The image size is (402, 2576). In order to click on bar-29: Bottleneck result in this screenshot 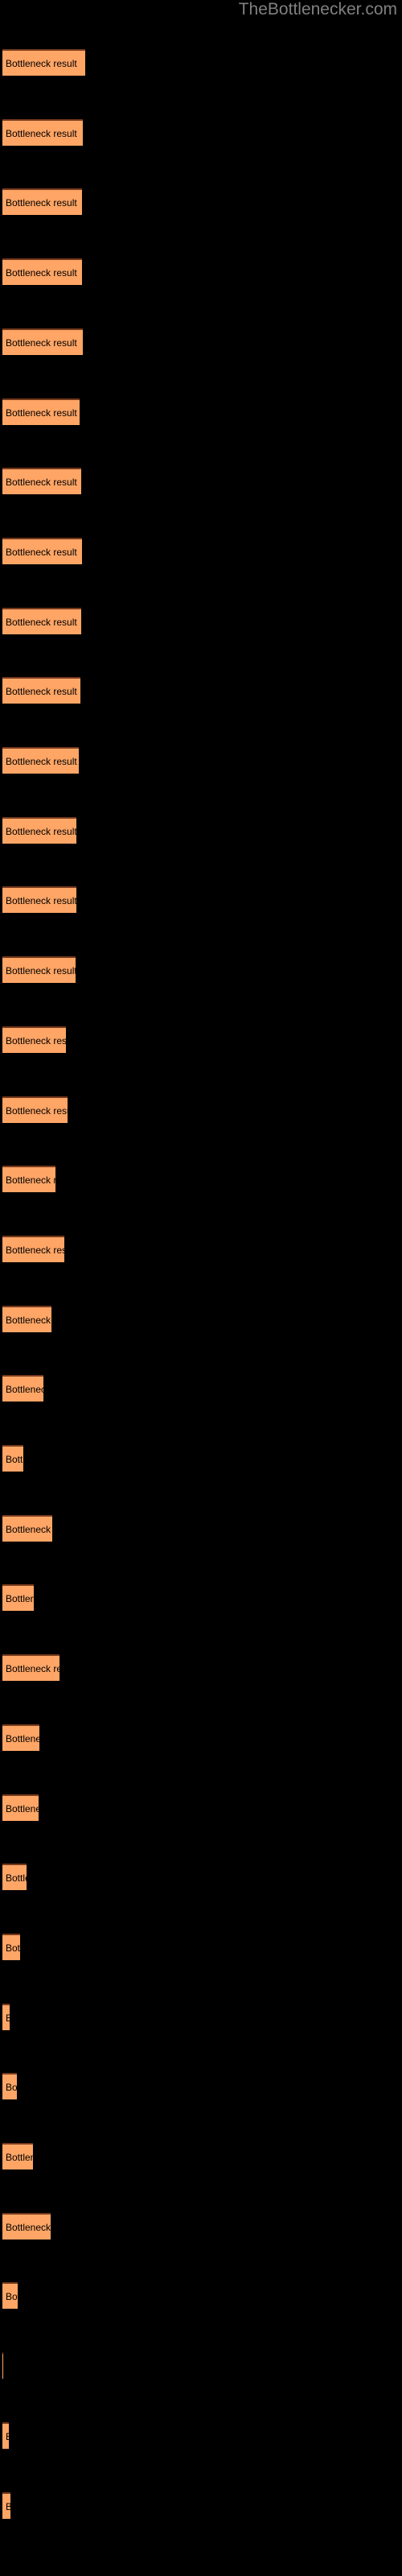, I will do `click(6, 2017)`.